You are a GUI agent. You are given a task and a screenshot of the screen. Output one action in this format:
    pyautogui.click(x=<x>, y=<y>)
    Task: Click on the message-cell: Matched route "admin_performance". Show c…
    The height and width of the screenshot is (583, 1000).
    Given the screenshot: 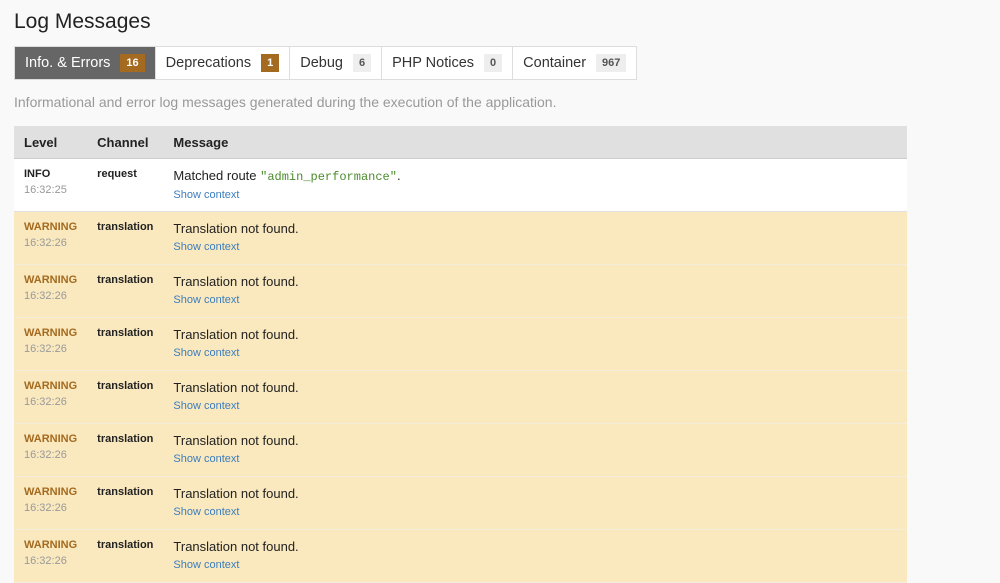 What is the action you would take?
    pyautogui.click(x=535, y=185)
    